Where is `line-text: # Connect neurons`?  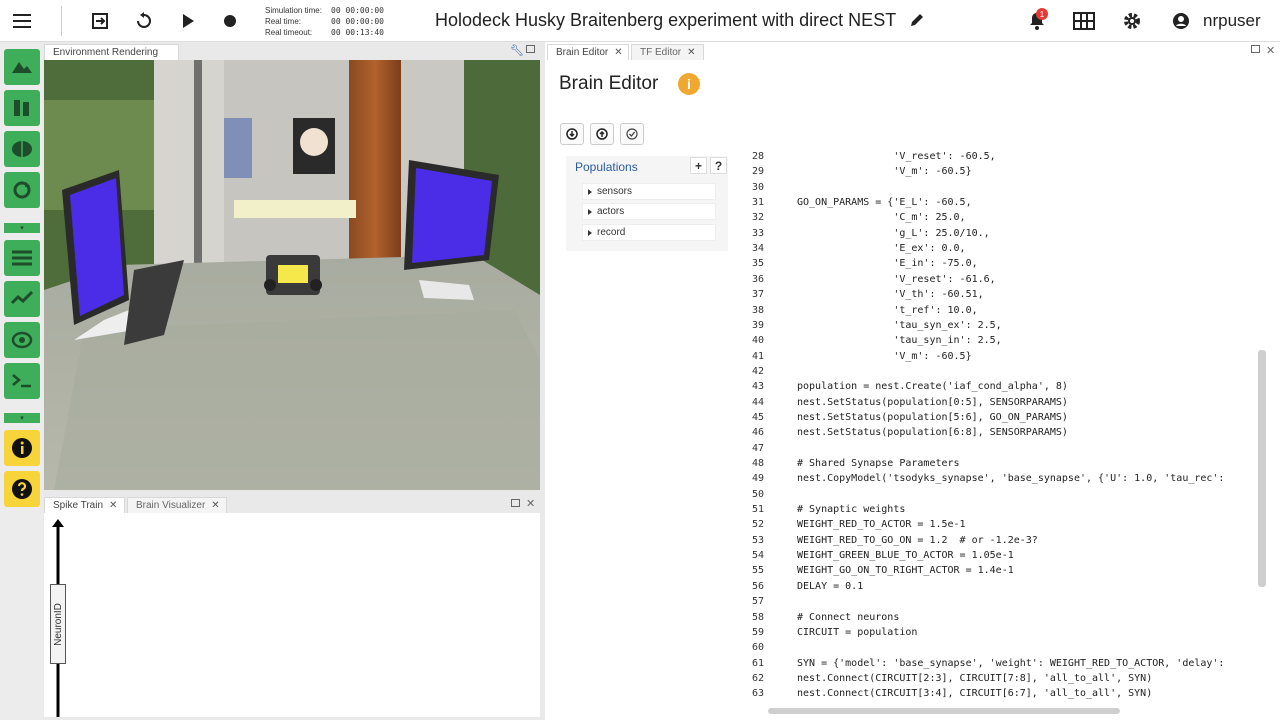 line-text: # Connect neurons is located at coordinates (848, 617).